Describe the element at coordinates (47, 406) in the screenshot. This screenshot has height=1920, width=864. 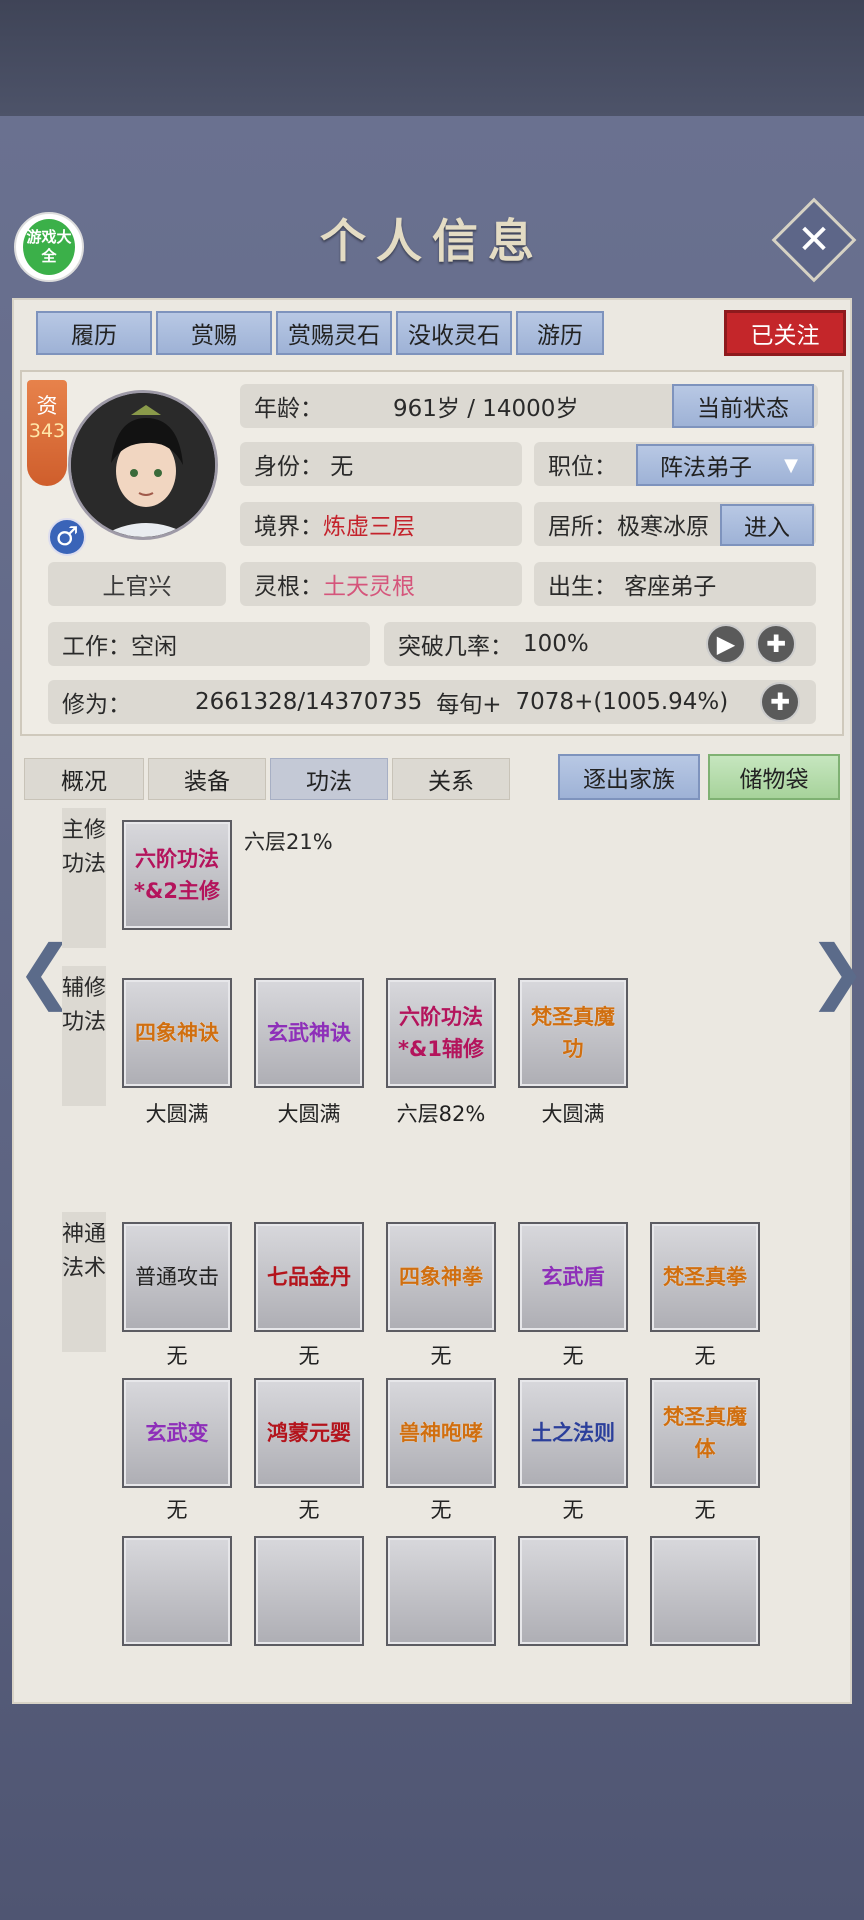
I see `aptitude-label: 资` at that location.